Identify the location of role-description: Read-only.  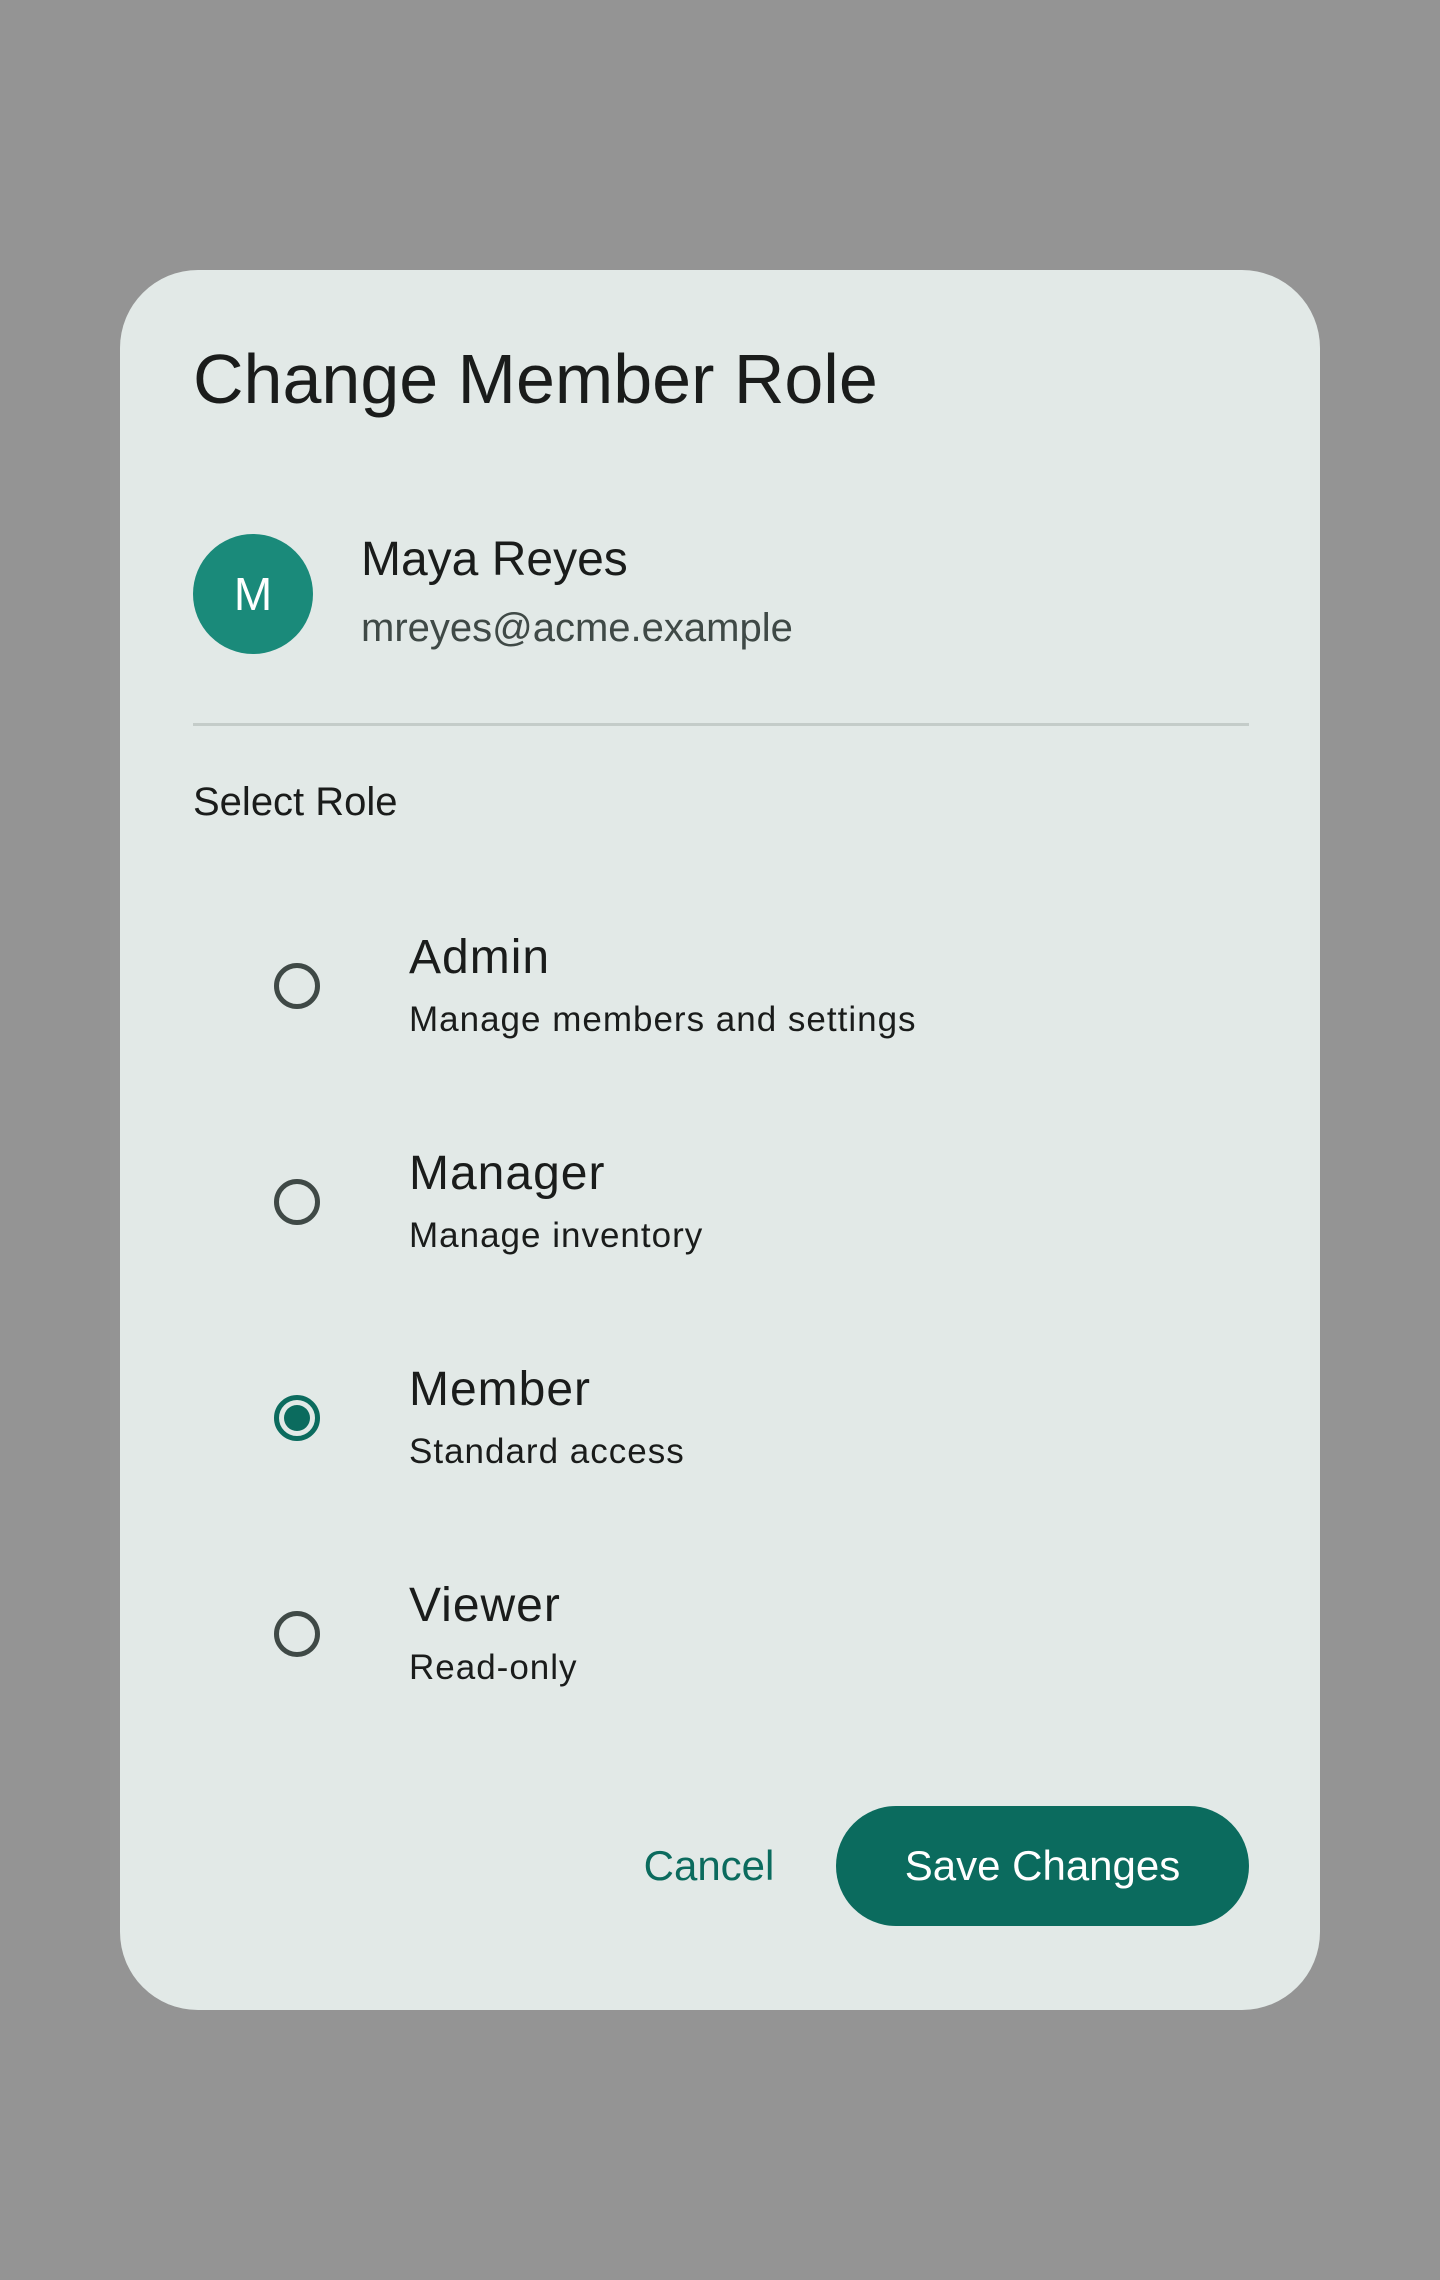
(493, 1667).